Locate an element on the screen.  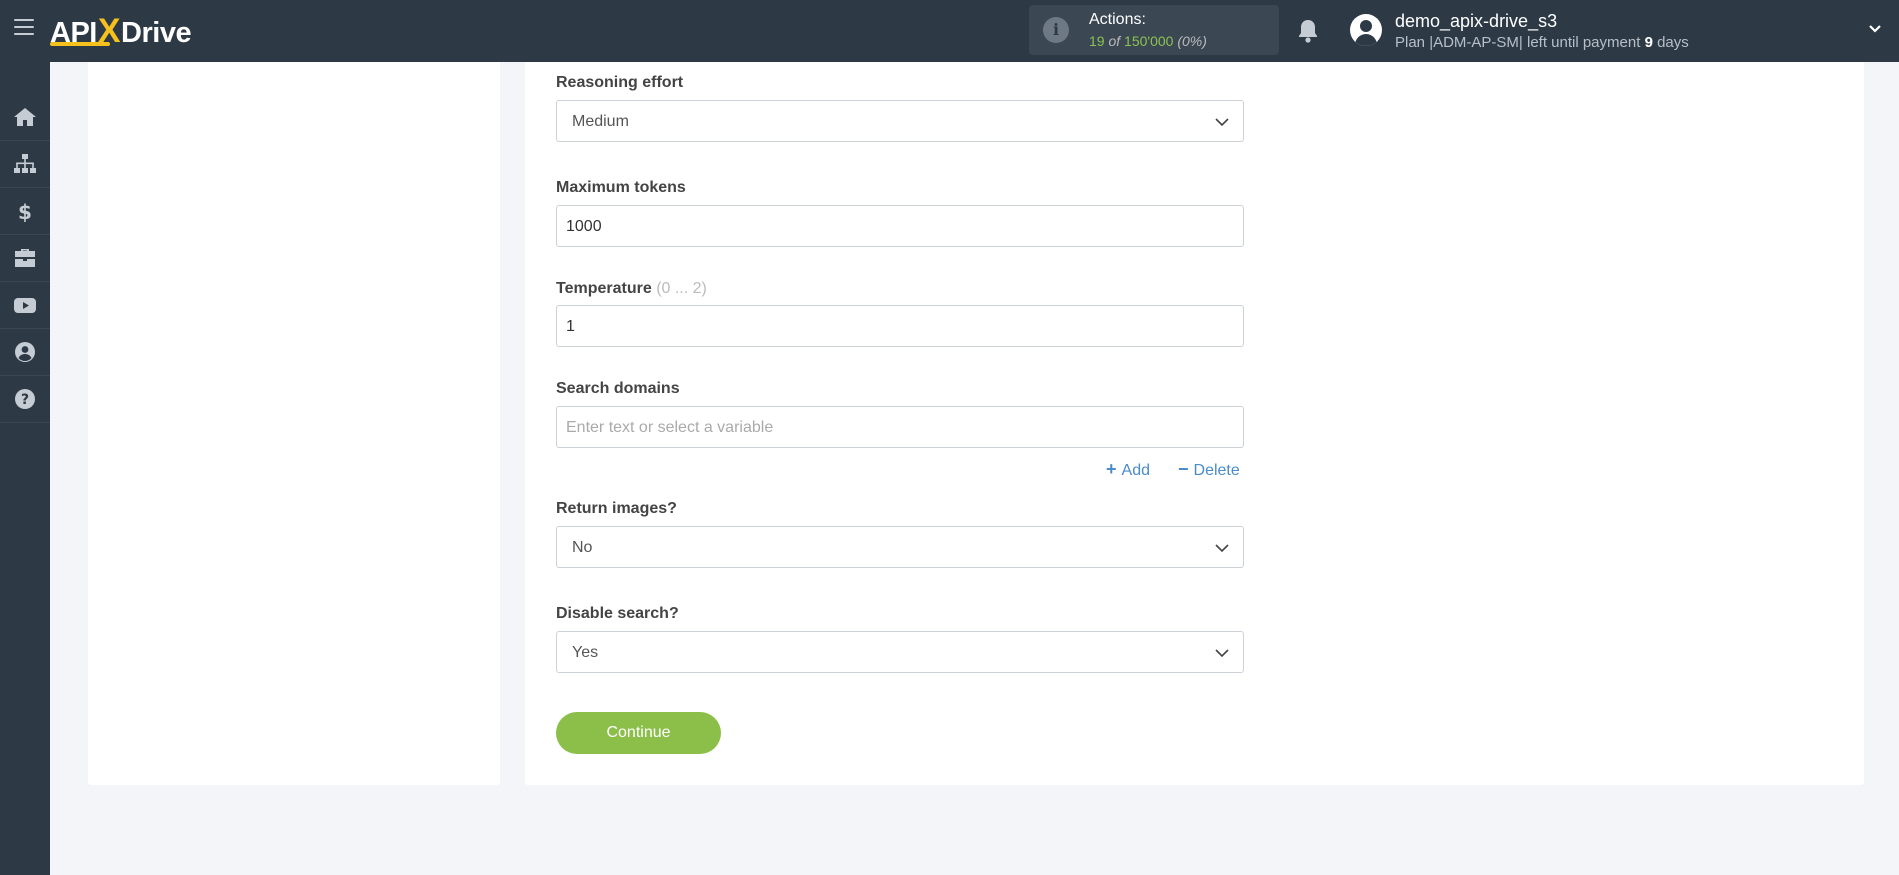
reasoning-effort-select: Medium is located at coordinates (900, 121).